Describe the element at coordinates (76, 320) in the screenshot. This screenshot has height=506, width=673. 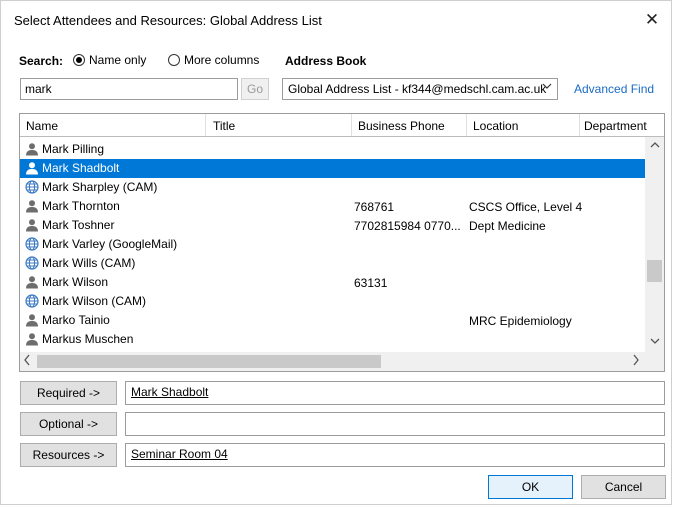
I see `row-name: Marko Tainio` at that location.